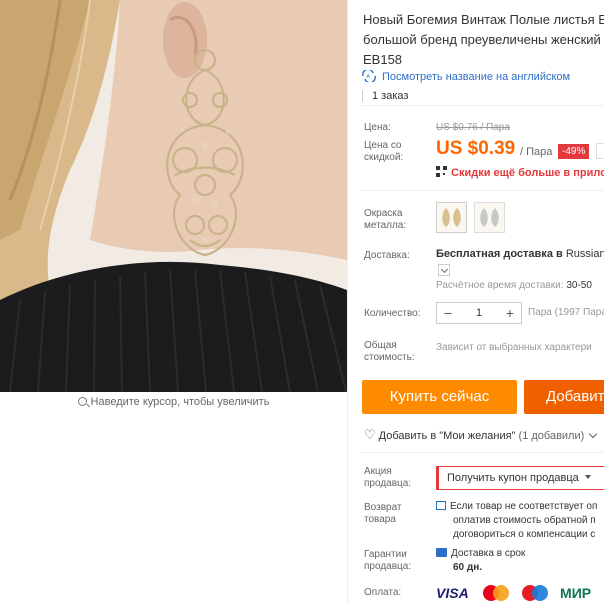  What do you see at coordinates (384, 151) in the screenshot?
I see `discount-price-label: Цена со скидкой:` at bounding box center [384, 151].